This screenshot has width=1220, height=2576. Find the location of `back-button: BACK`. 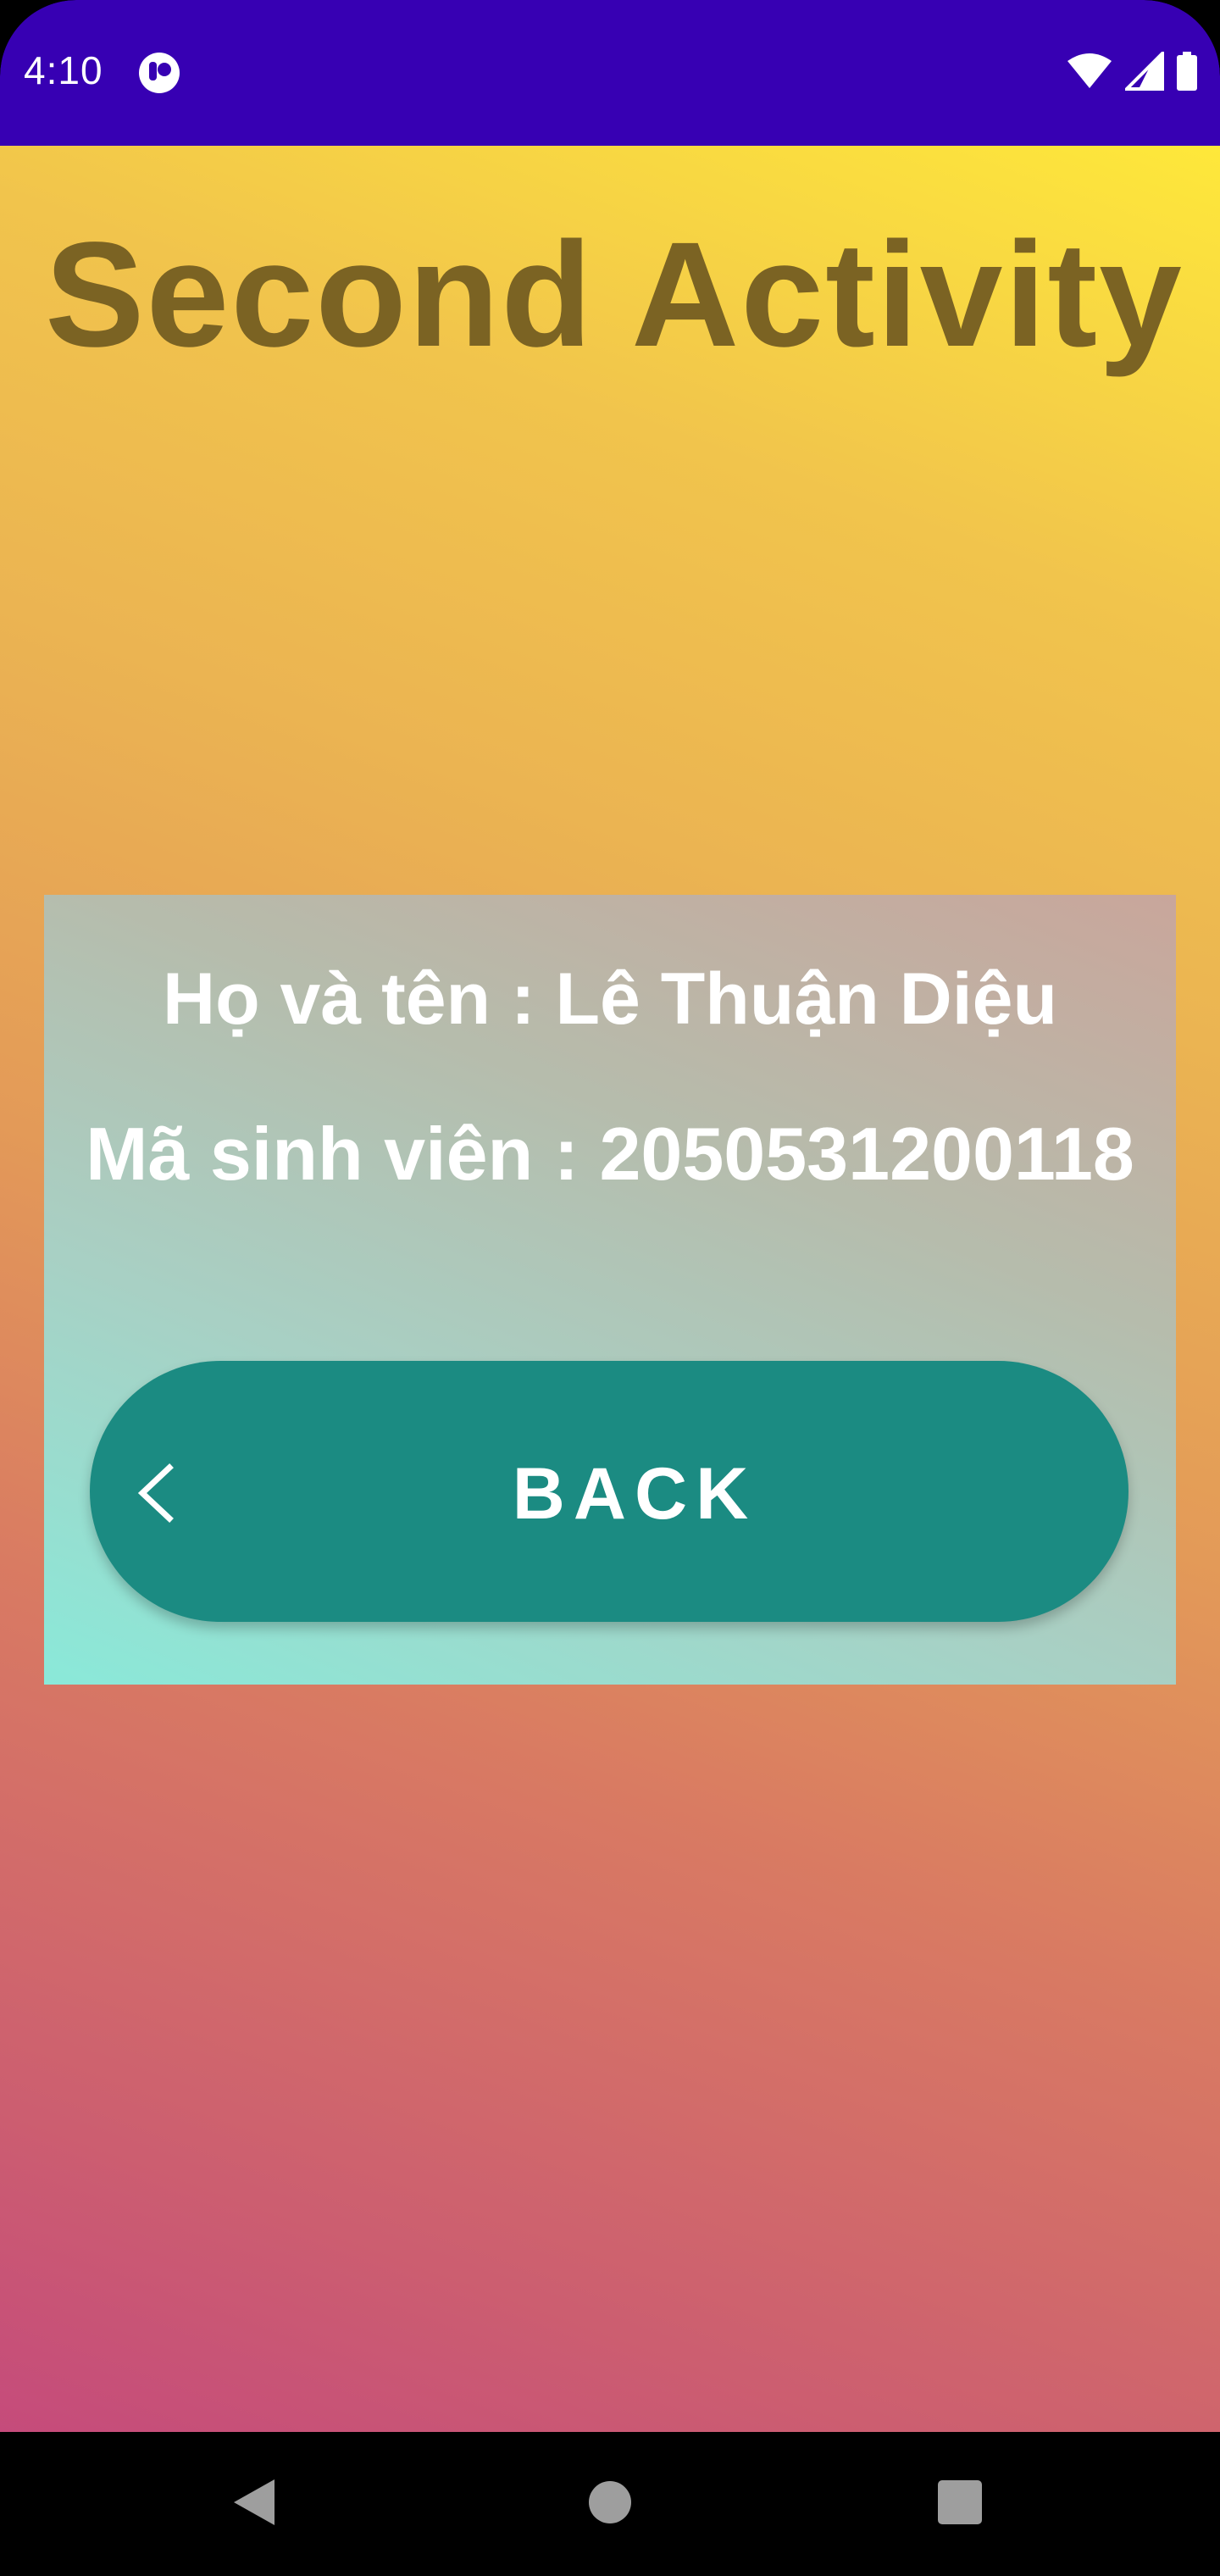

back-button: BACK is located at coordinates (609, 1491).